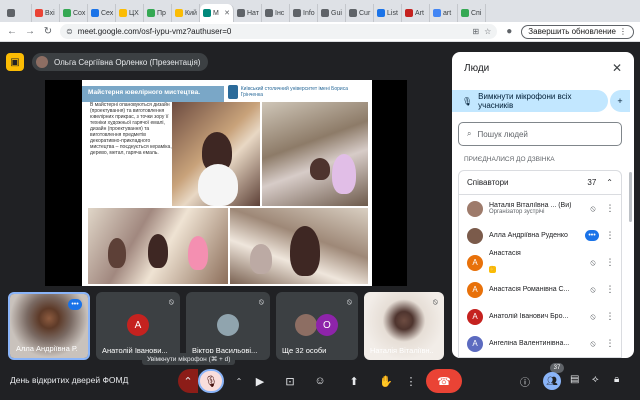 This screenshot has height=400, width=640. What do you see at coordinates (388, 13) in the screenshot?
I see `browser-tab: List` at bounding box center [388, 13].